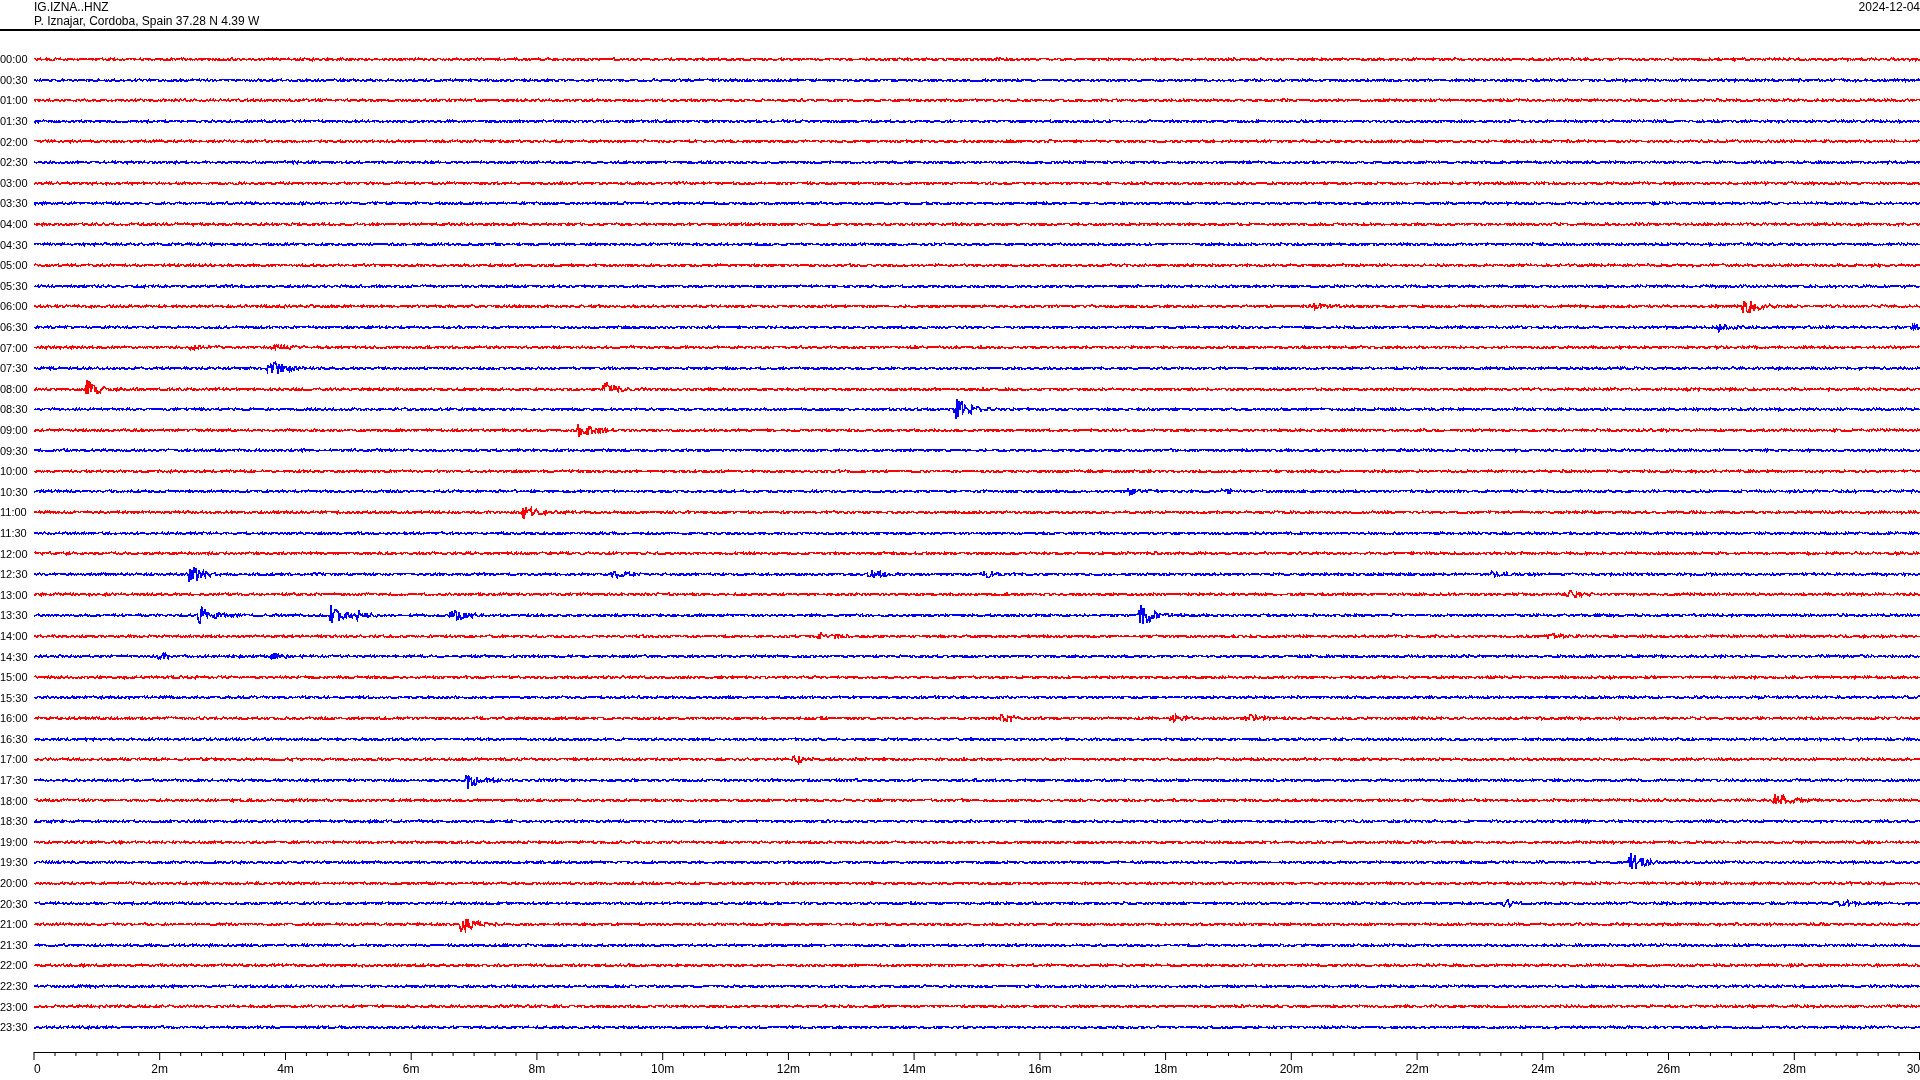 The image size is (1920, 1080). Describe the element at coordinates (1913, 1068) in the screenshot. I see `axis-tick-label: 30` at that location.